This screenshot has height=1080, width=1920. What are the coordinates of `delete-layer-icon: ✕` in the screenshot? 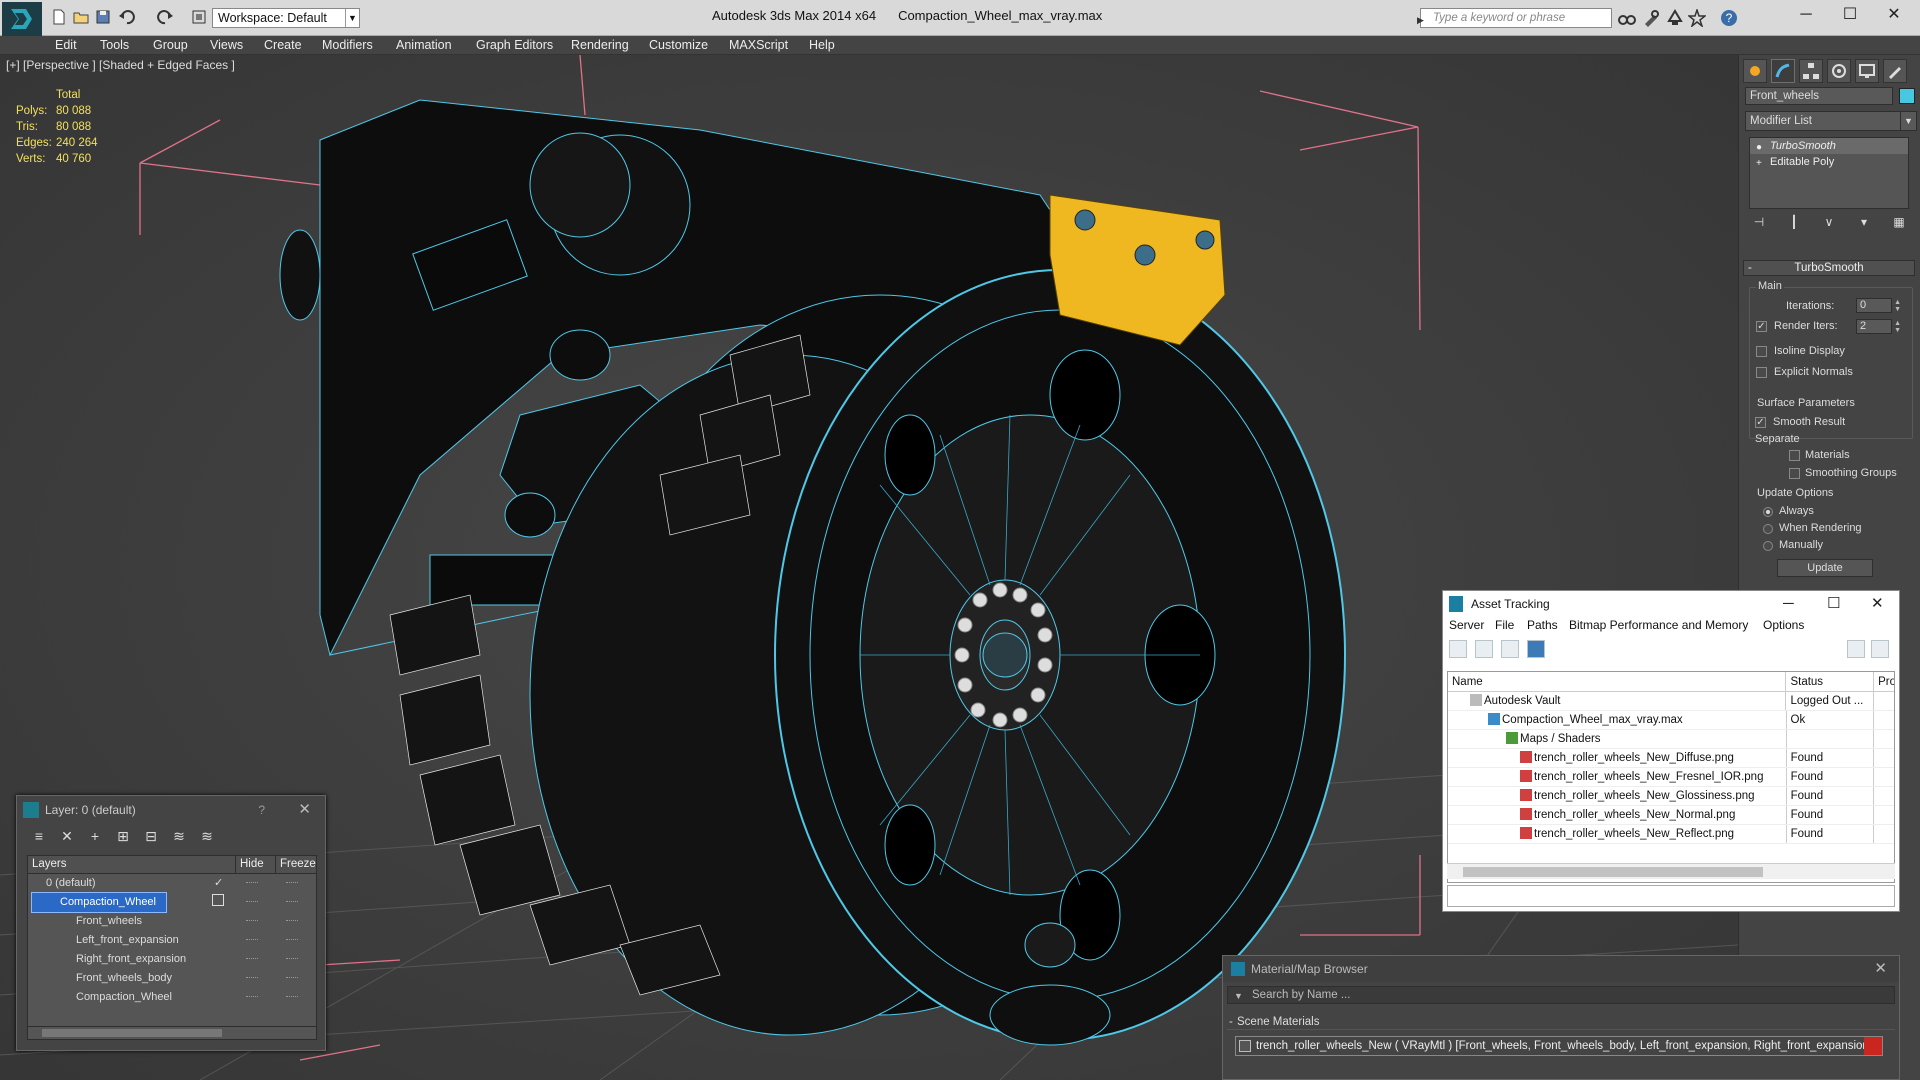 It's located at (67, 836).